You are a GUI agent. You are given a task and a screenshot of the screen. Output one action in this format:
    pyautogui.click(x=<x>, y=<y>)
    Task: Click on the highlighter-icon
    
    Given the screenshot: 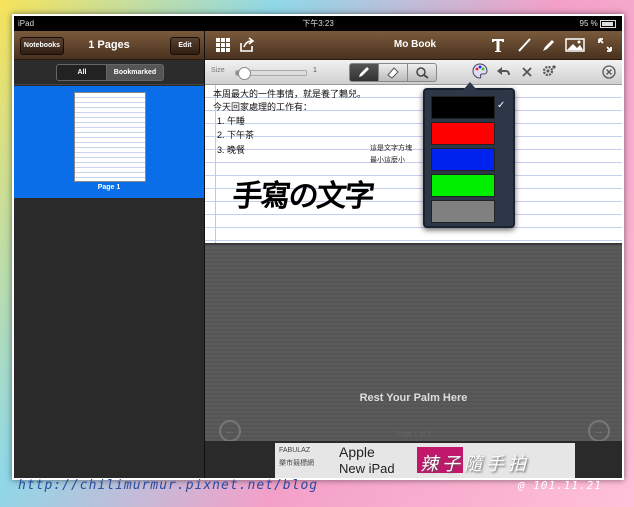 What is the action you would take?
    pyautogui.click(x=549, y=45)
    